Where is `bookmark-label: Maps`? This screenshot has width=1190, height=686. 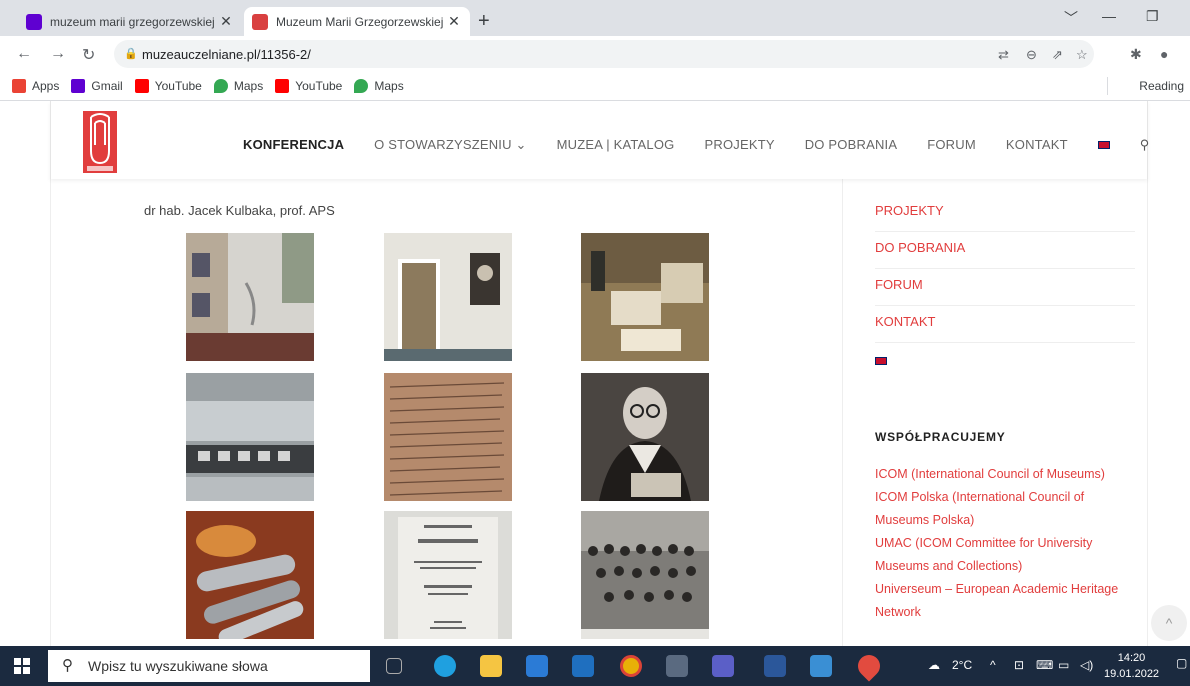 bookmark-label: Maps is located at coordinates (248, 86).